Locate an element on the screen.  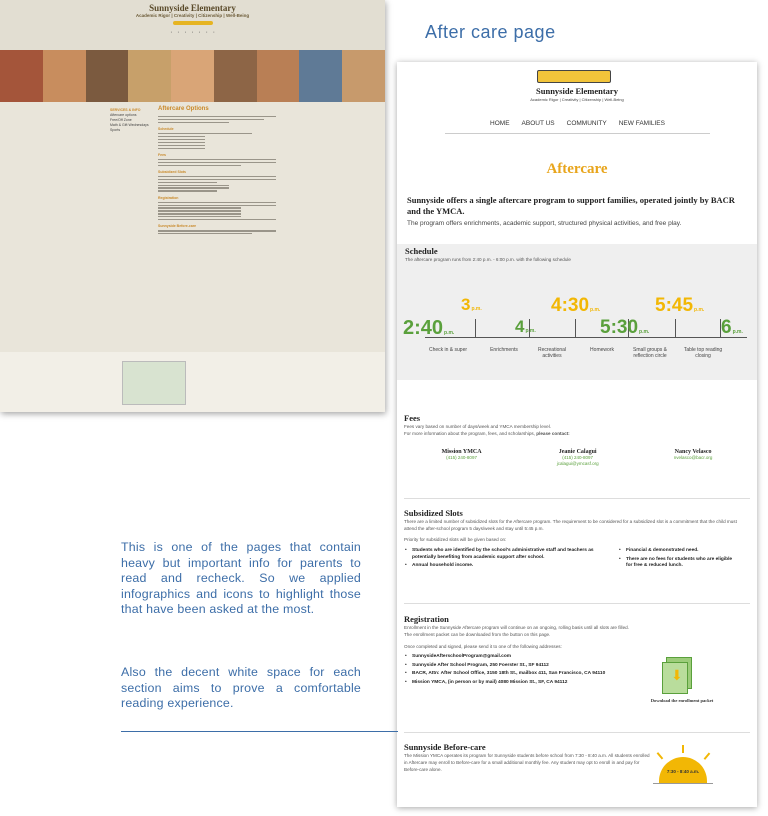
old-map is located at coordinates (154, 383).